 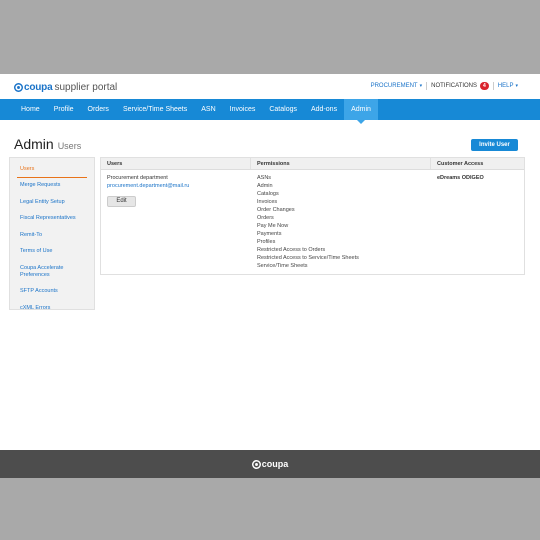 I want to click on invite-user-button: Invite User, so click(x=494, y=145).